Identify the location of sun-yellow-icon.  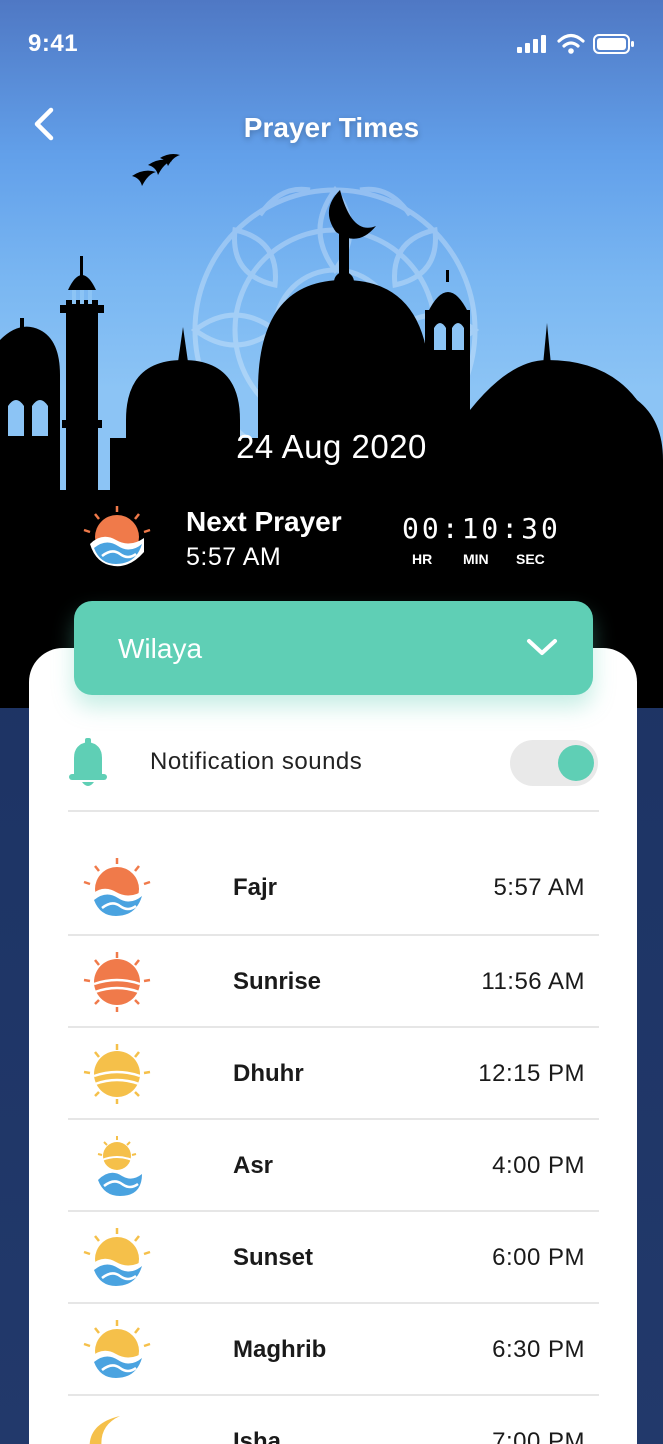
(117, 1074).